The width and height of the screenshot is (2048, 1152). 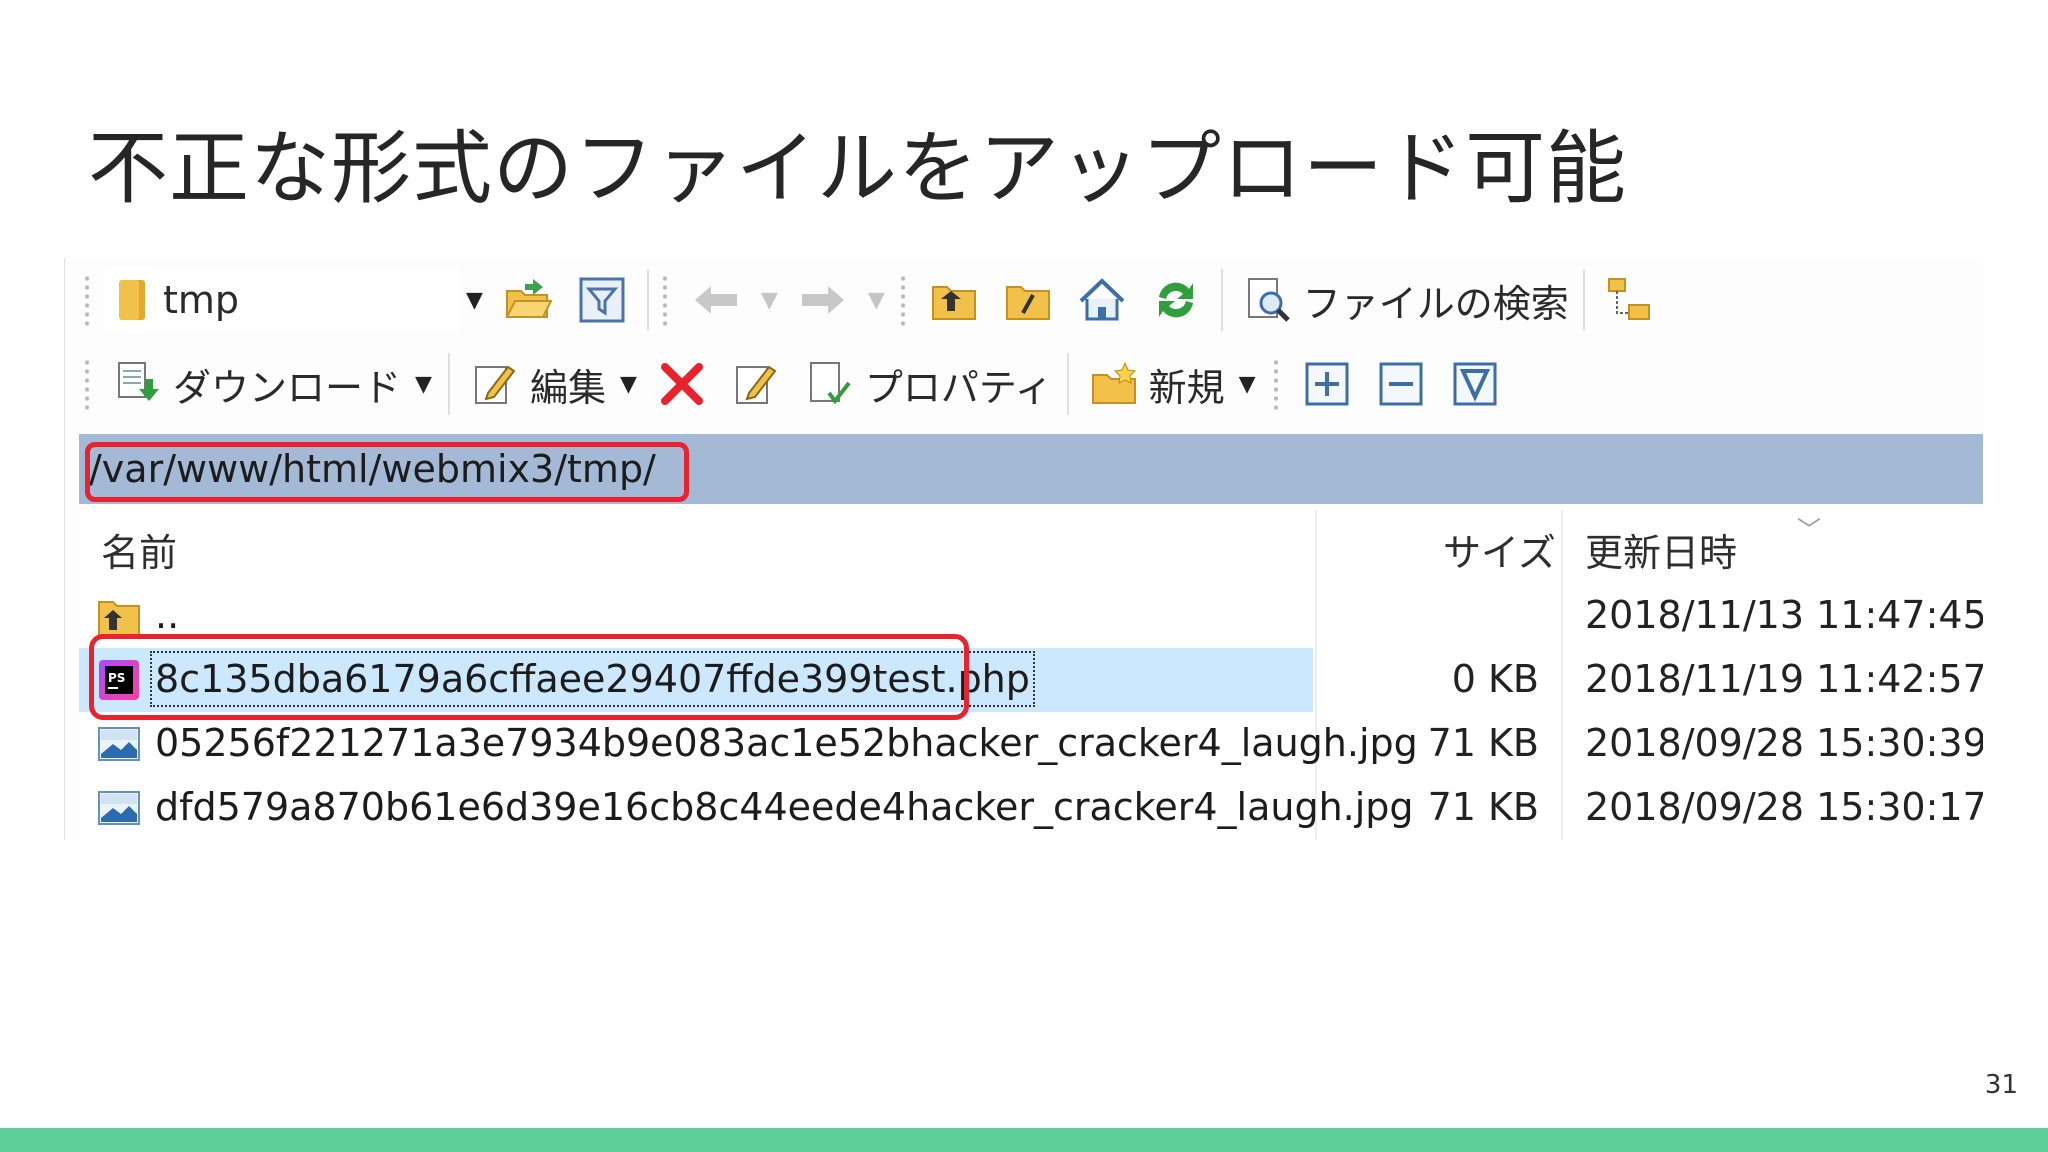 What do you see at coordinates (201, 300) in the screenshot?
I see `location-value: tmp` at bounding box center [201, 300].